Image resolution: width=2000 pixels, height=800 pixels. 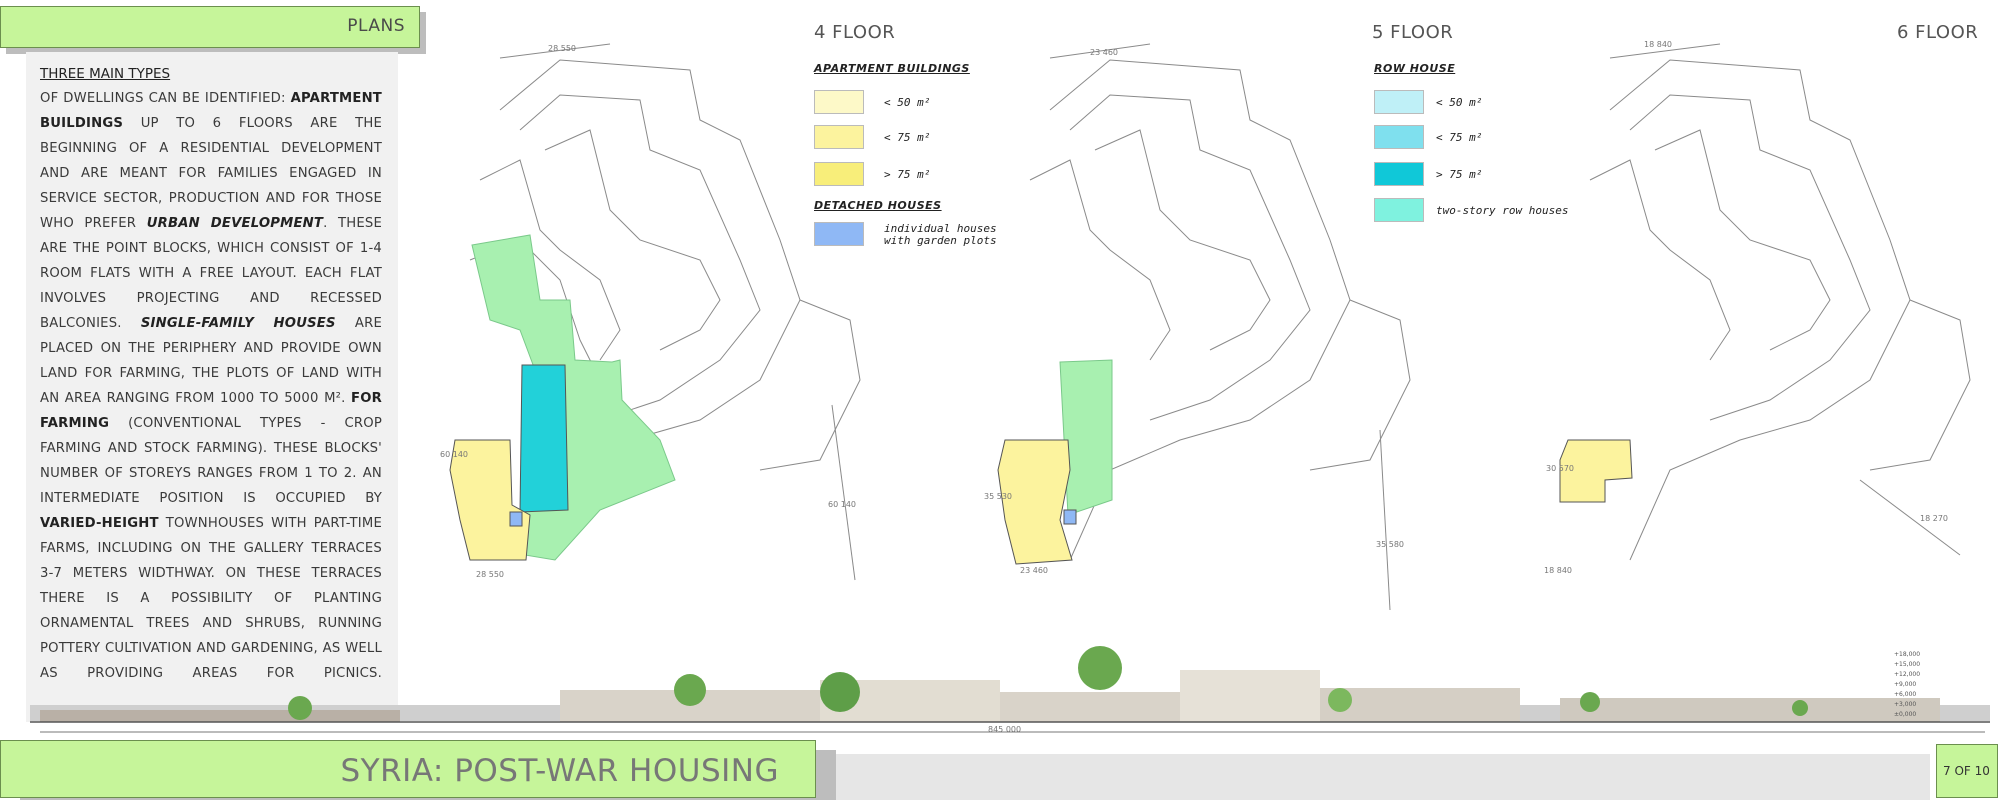 What do you see at coordinates (1220, 327) in the screenshot?
I see `floor-5-outline` at bounding box center [1220, 327].